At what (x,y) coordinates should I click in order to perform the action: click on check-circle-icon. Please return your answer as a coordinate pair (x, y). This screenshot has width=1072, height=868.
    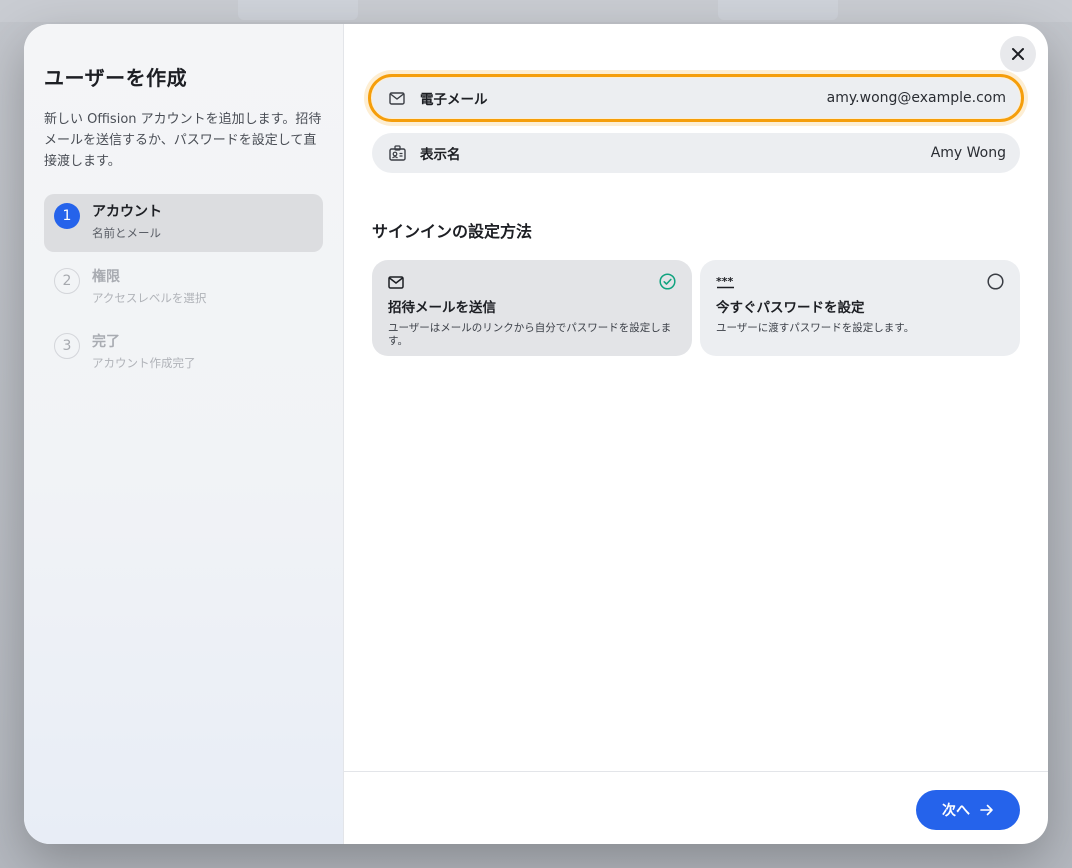
    Looking at the image, I should click on (667, 281).